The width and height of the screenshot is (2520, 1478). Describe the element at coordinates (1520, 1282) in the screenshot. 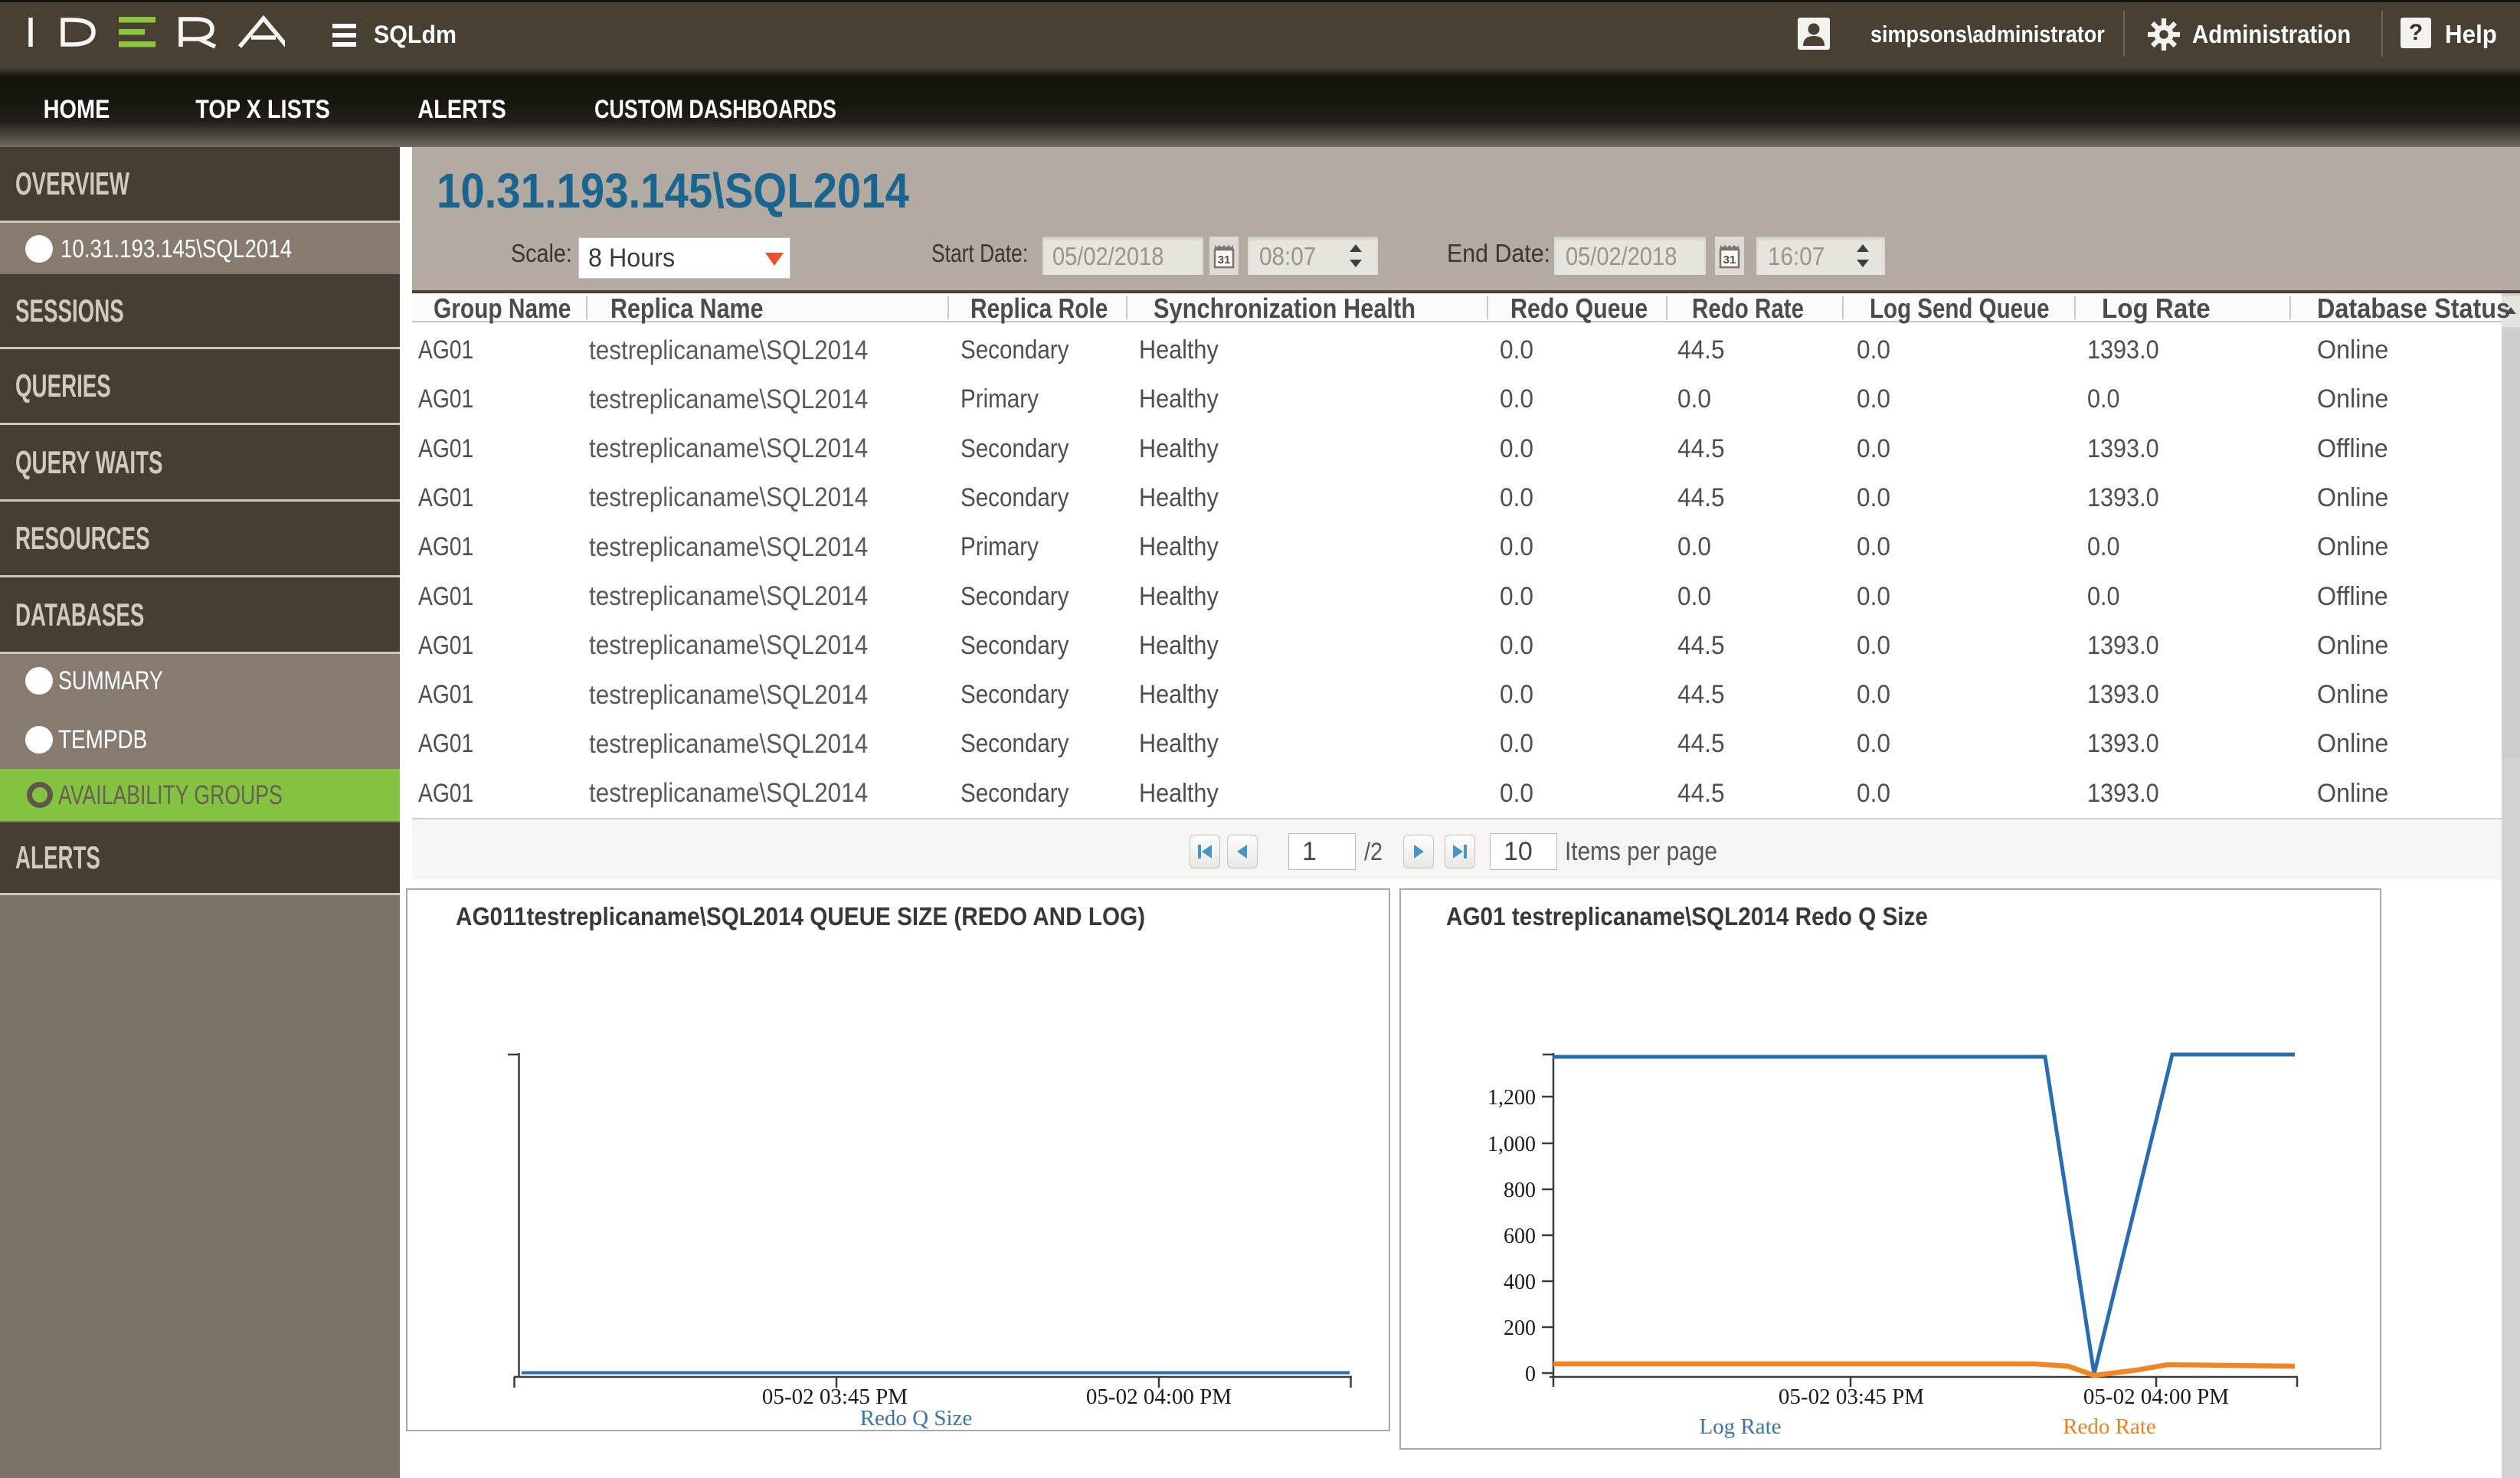

I see `svg-text: 400` at that location.